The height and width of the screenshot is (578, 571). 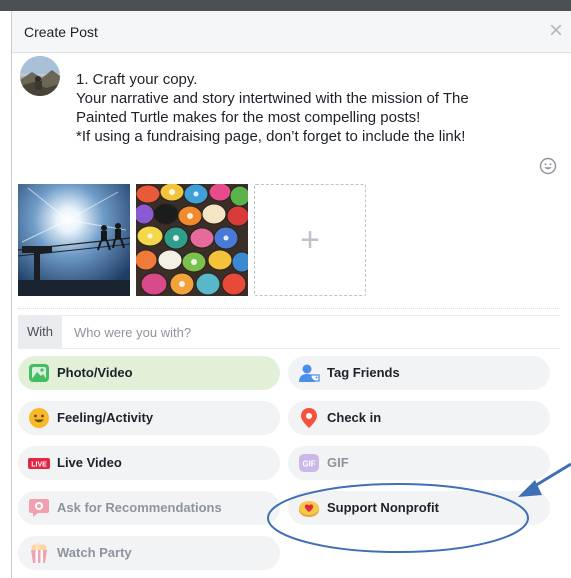 What do you see at coordinates (419, 373) in the screenshot?
I see `tag-friends-button: Tag Friends` at bounding box center [419, 373].